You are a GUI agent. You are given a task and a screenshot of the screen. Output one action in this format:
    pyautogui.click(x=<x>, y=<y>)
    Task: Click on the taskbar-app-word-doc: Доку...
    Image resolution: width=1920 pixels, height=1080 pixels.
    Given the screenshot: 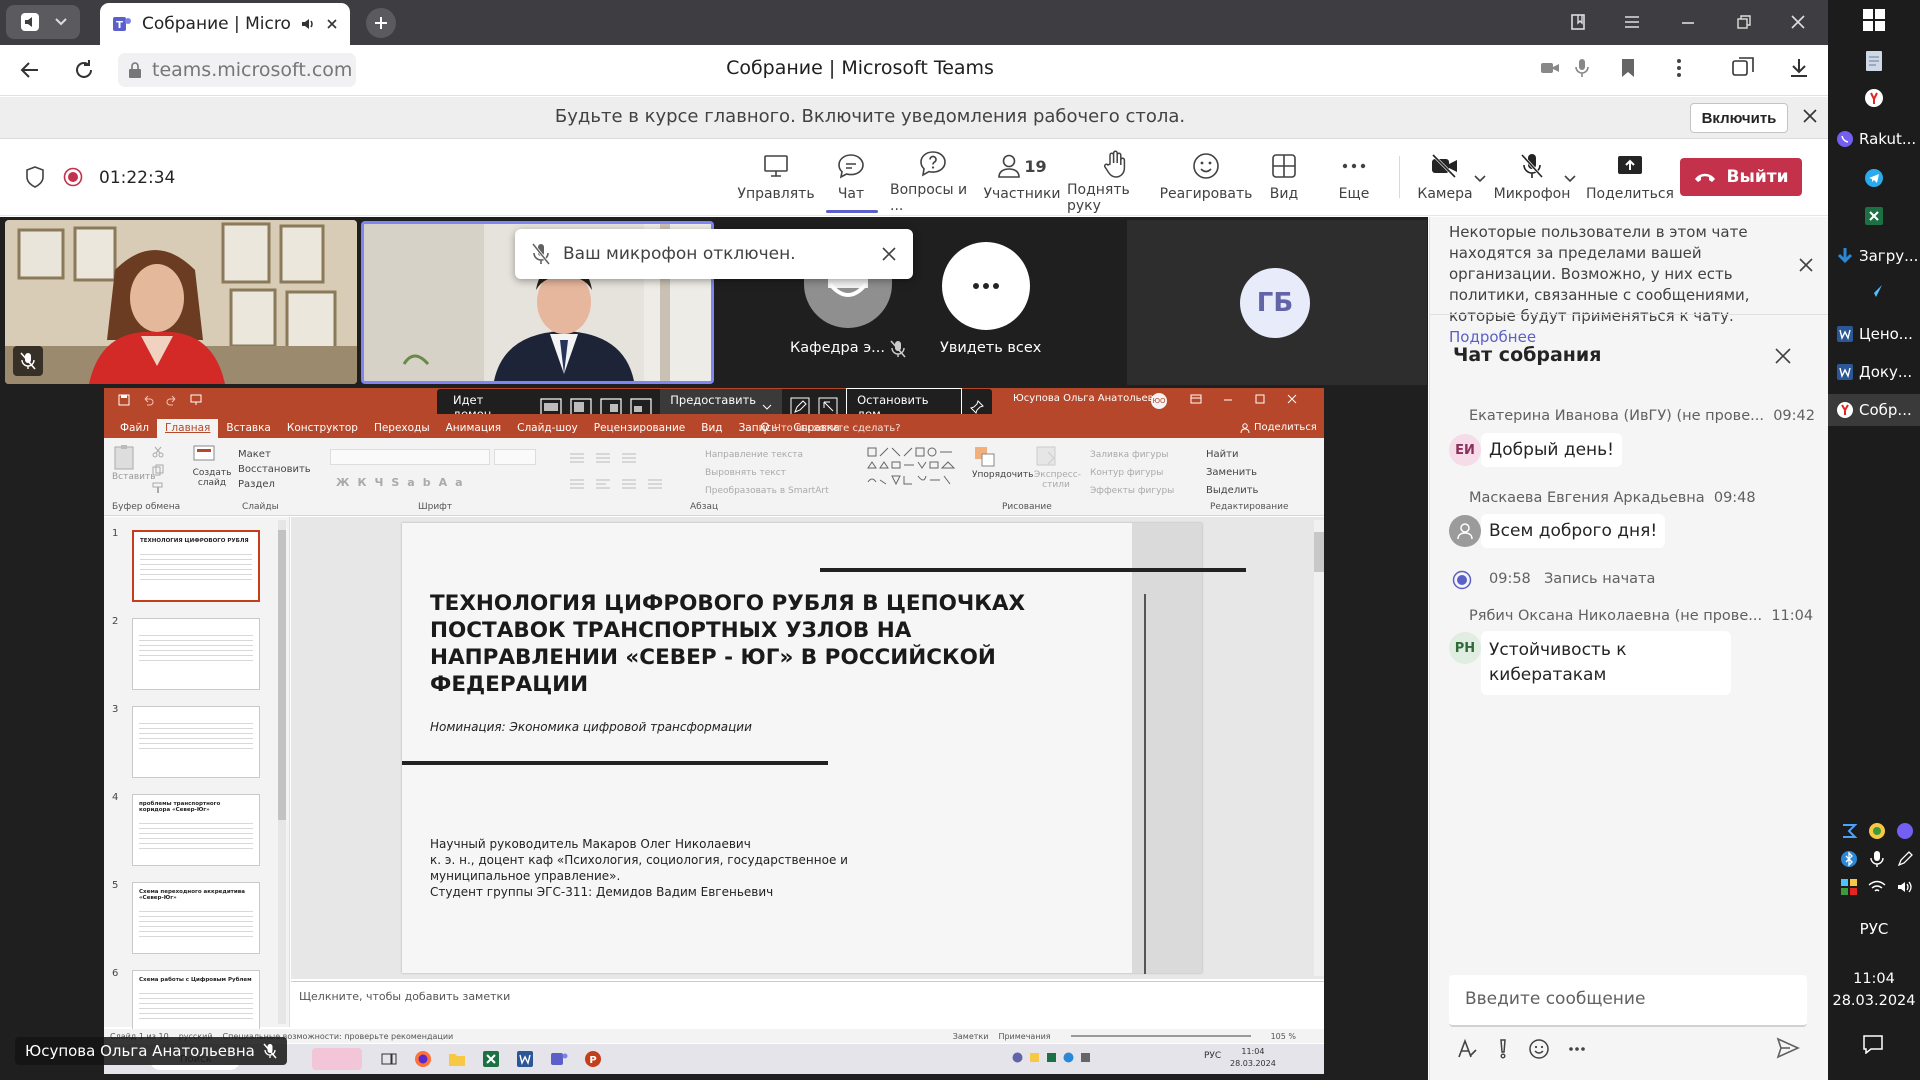 What is the action you would take?
    pyautogui.click(x=1874, y=372)
    